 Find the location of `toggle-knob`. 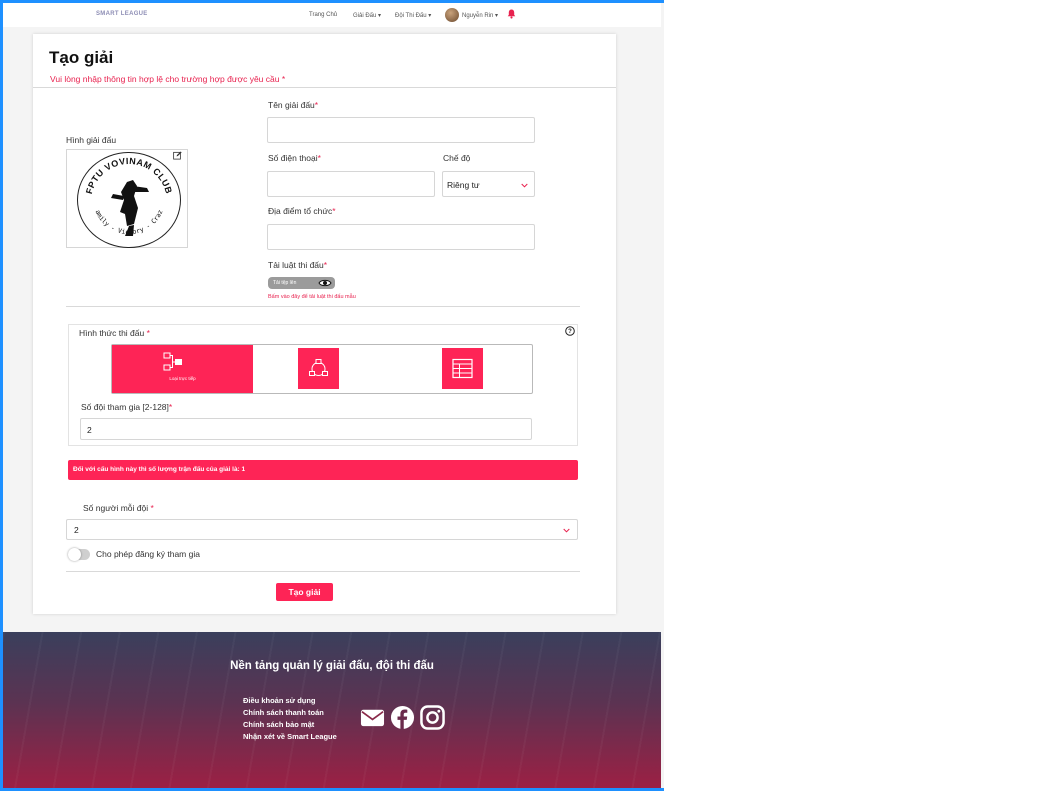

toggle-knob is located at coordinates (74, 554).